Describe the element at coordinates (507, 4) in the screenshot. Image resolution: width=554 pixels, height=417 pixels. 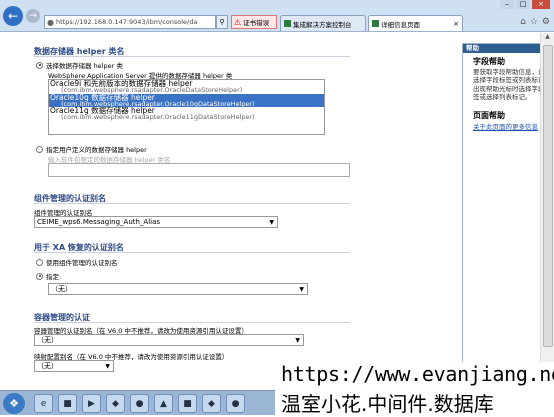
I see `minimize-icon: –` at that location.